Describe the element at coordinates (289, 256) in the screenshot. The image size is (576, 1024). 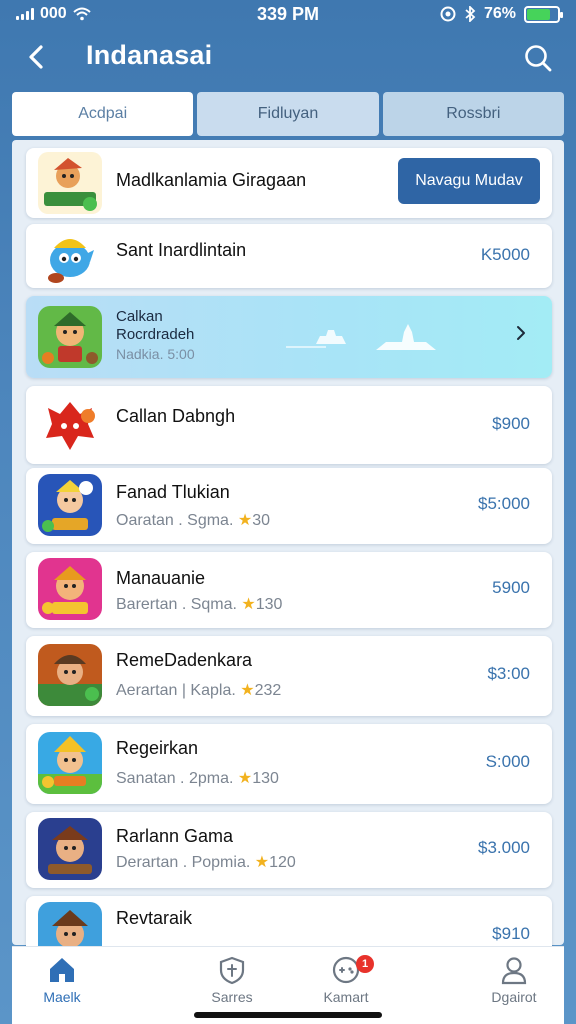
I see `list-item: Sant Inardlintain K5000` at that location.